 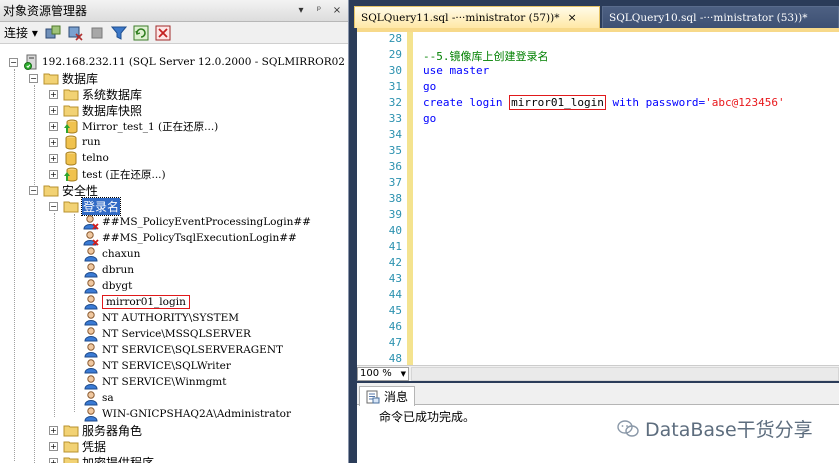 I want to click on tree-node-cryptographic-providers: + 加密提供程序, so click(x=101, y=458).